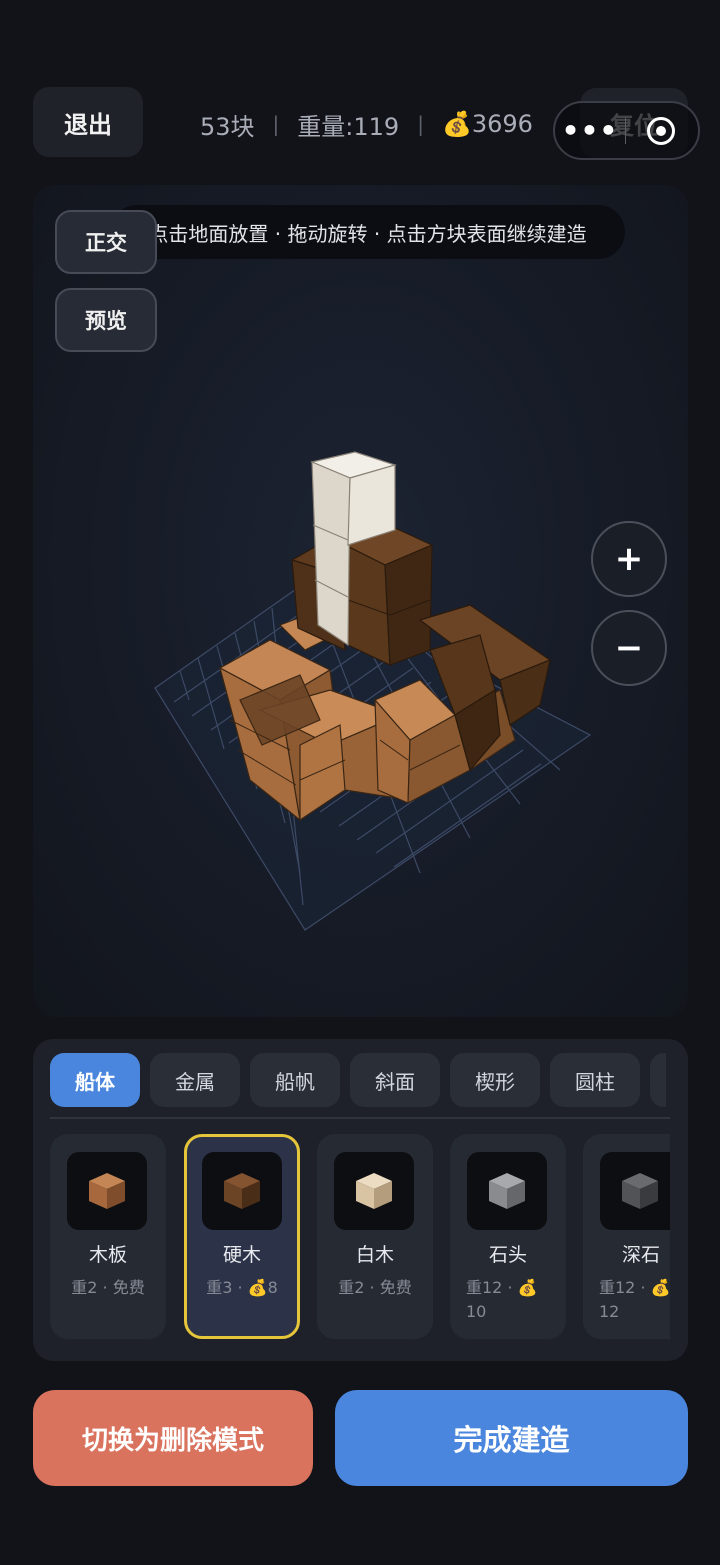 This screenshot has width=720, height=1565. What do you see at coordinates (242, 1287) in the screenshot?
I see `block-meta: 重3 · 💰8` at bounding box center [242, 1287].